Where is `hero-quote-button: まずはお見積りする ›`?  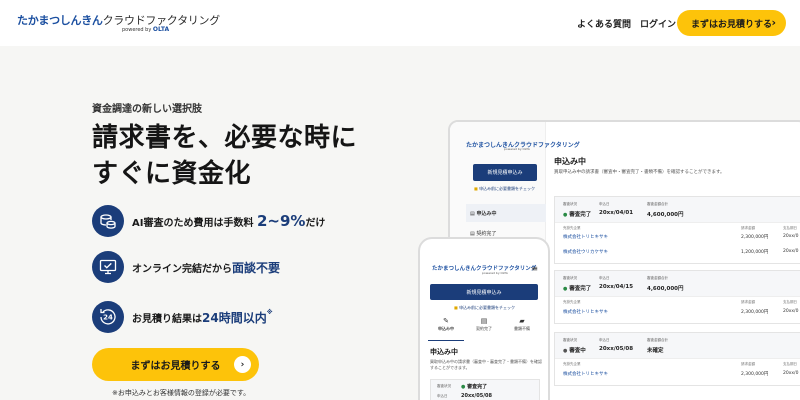 hero-quote-button: まずはお見積りする › is located at coordinates (175, 364).